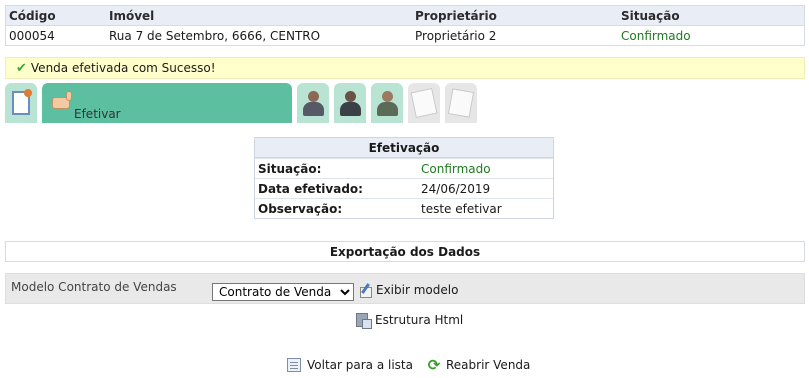 Image resolution: width=809 pixels, height=378 pixels. I want to click on header-imovel: Imóvel, so click(132, 15).